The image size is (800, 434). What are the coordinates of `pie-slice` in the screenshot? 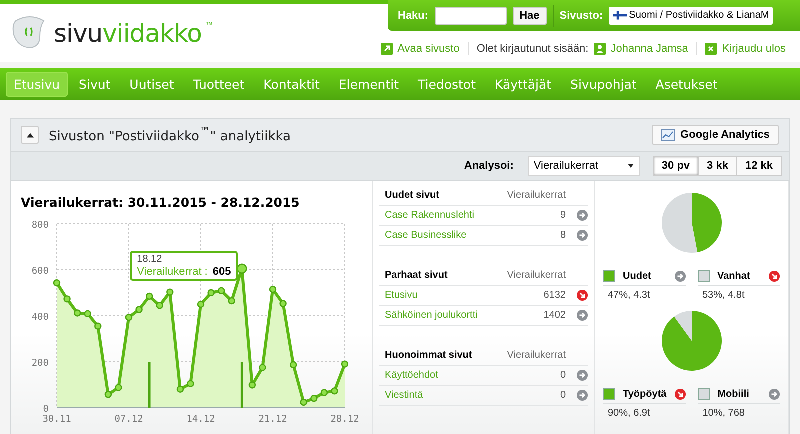 It's located at (707, 222).